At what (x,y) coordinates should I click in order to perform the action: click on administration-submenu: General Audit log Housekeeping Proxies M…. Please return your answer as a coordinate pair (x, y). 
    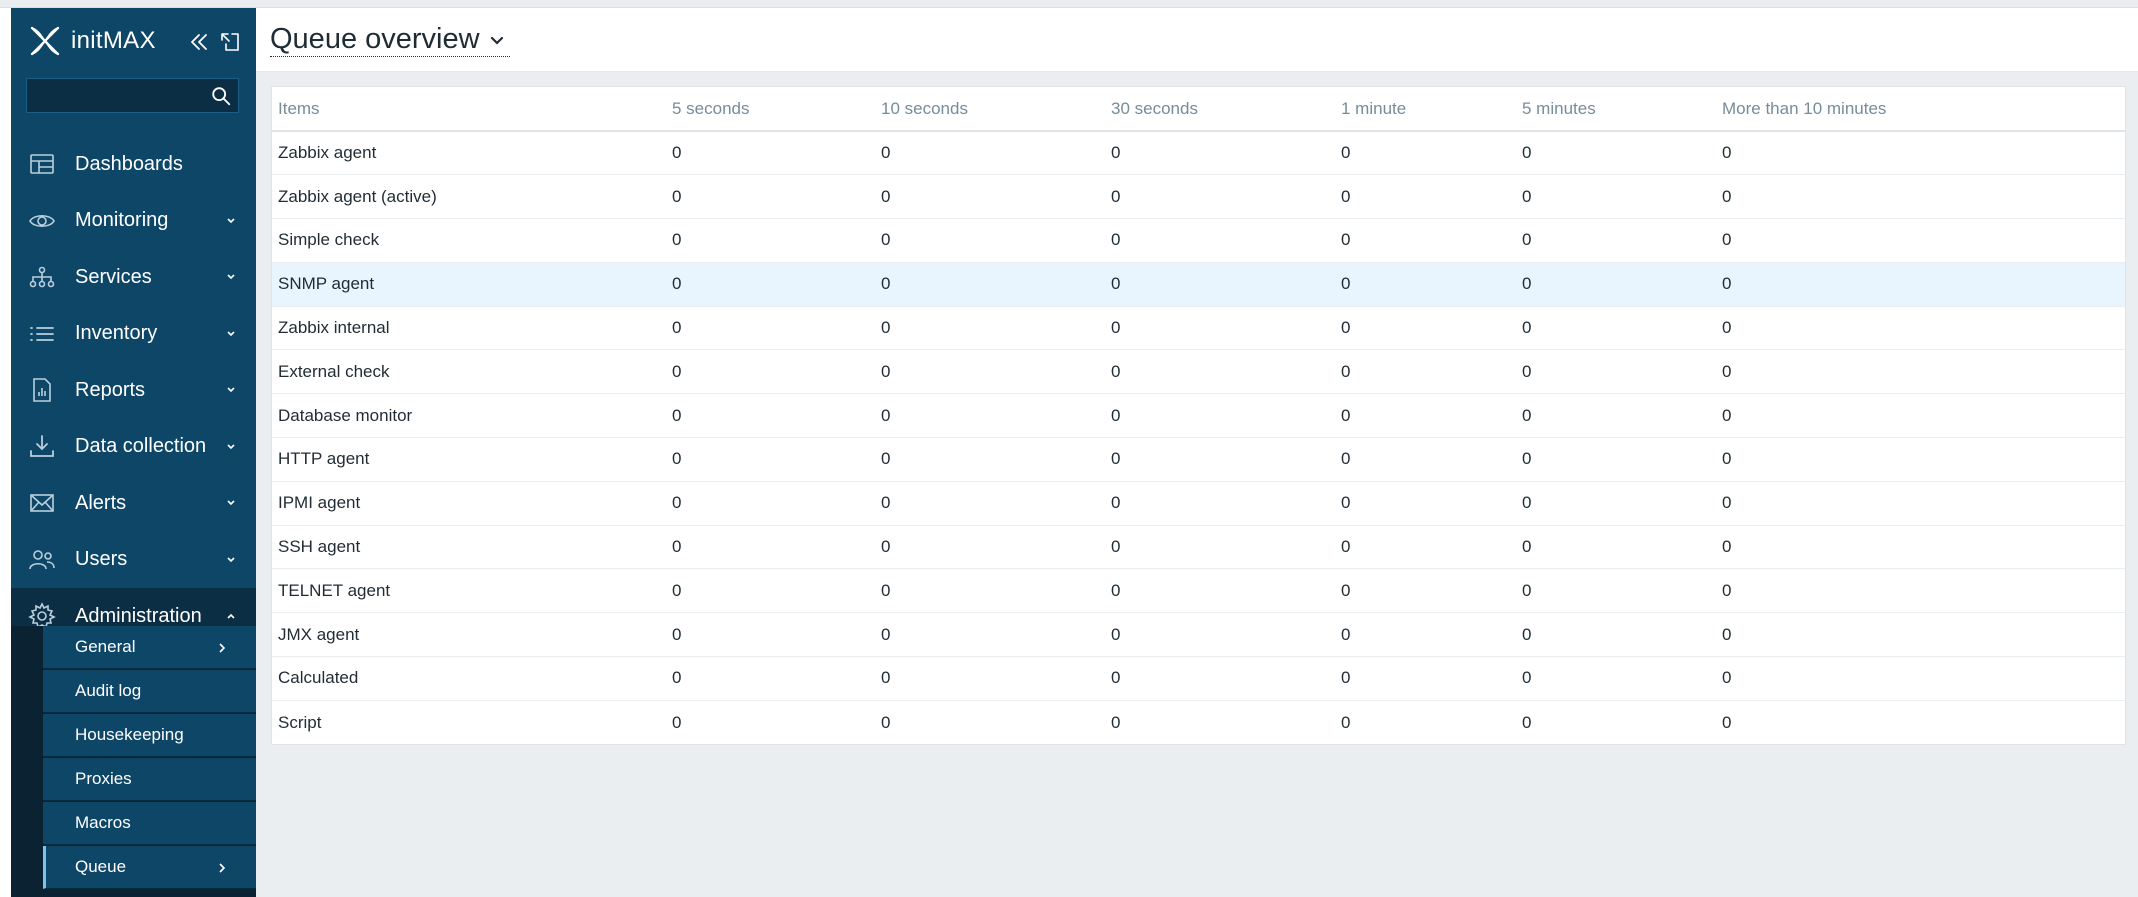
    Looking at the image, I should click on (133, 761).